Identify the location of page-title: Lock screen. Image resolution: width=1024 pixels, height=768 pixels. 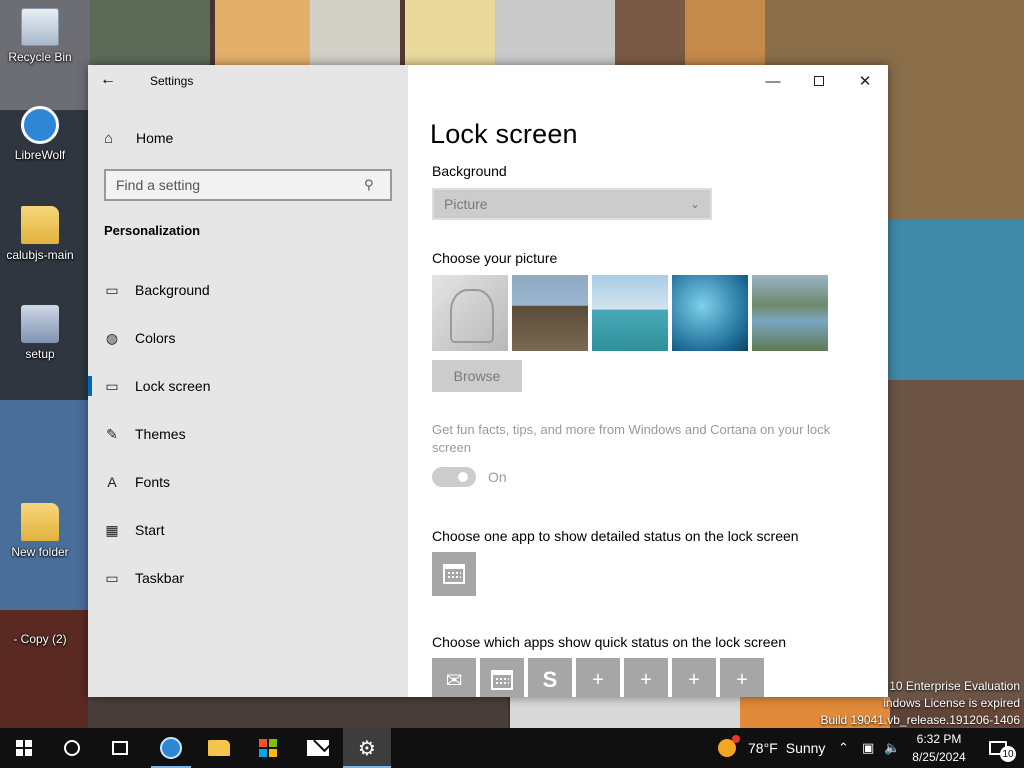
(504, 134).